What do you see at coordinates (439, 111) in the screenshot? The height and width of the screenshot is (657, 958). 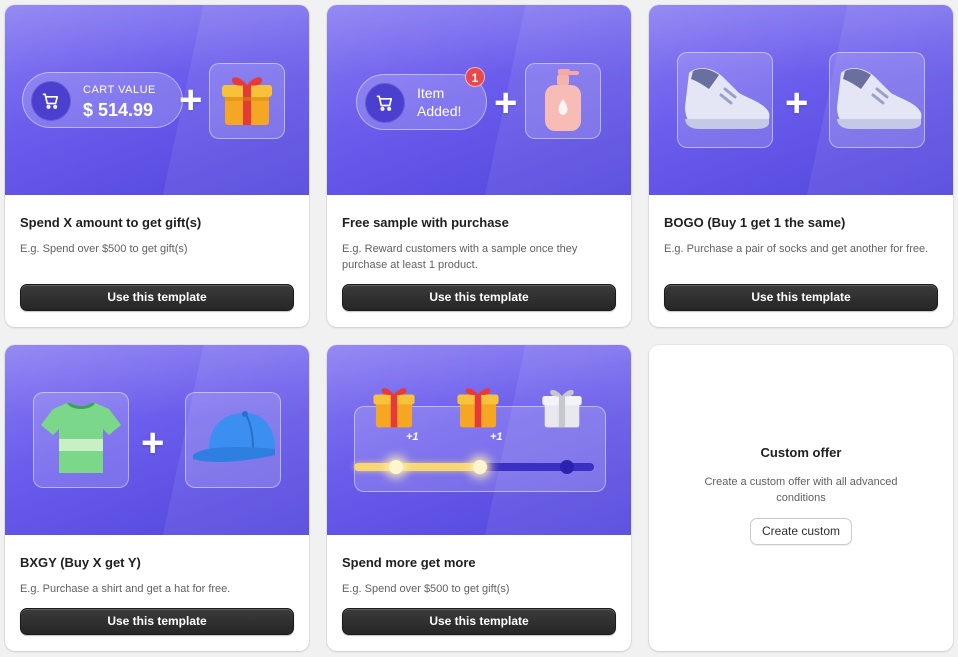 I see `item-added-line2: Added!` at bounding box center [439, 111].